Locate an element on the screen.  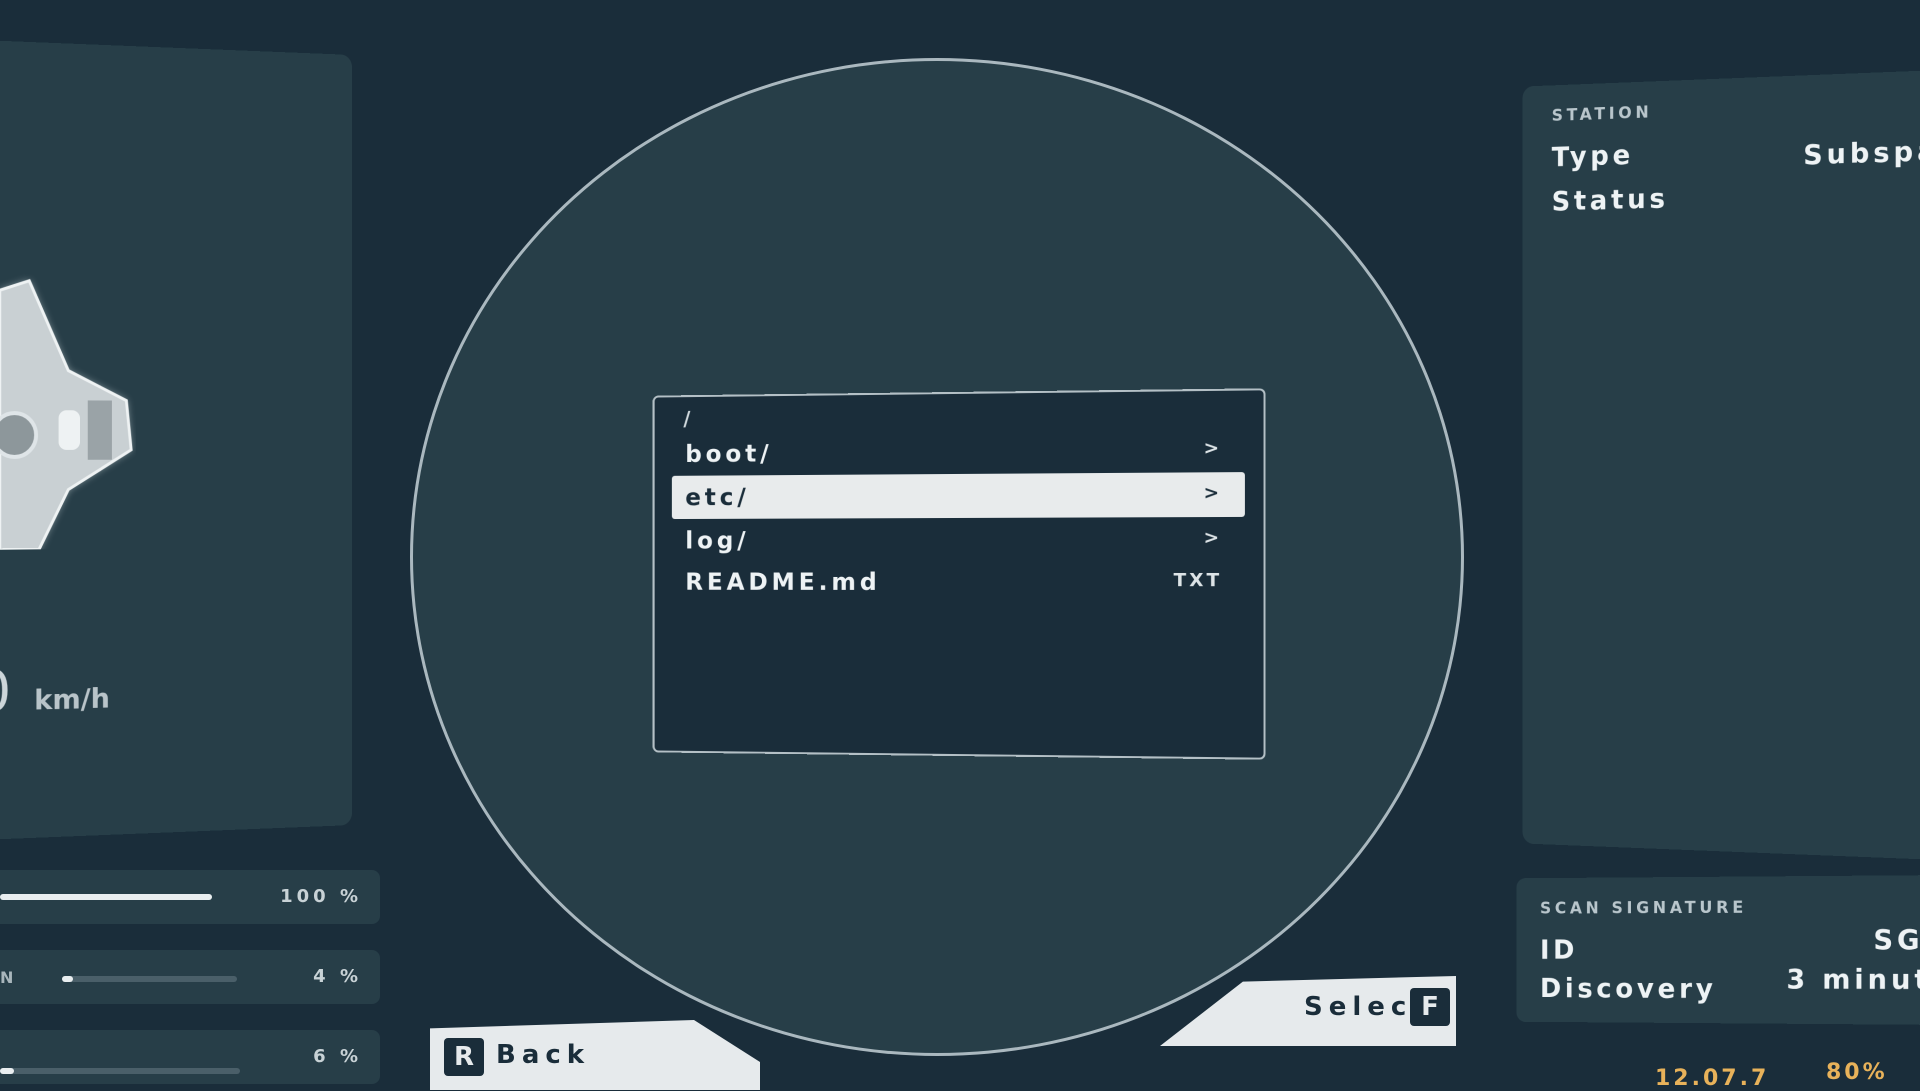
status-label: Status is located at coordinates (1610, 199).